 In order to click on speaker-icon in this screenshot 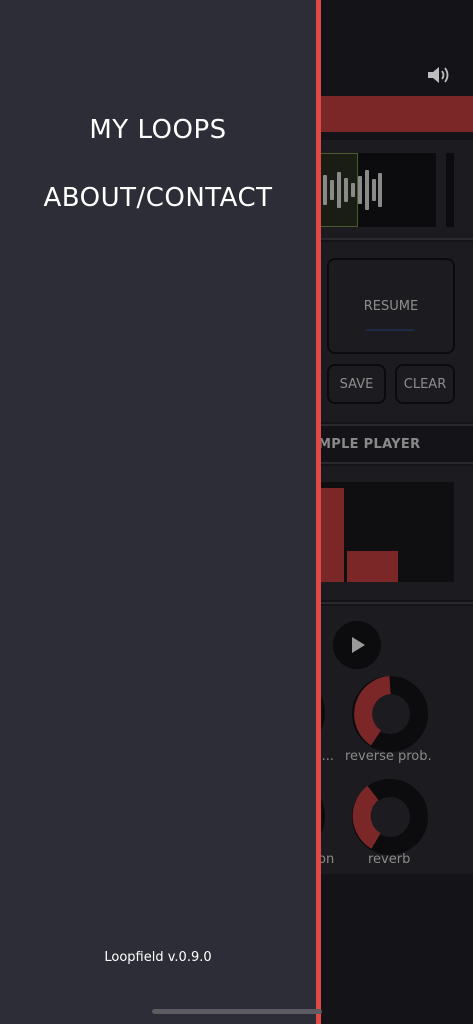, I will do `click(439, 75)`.